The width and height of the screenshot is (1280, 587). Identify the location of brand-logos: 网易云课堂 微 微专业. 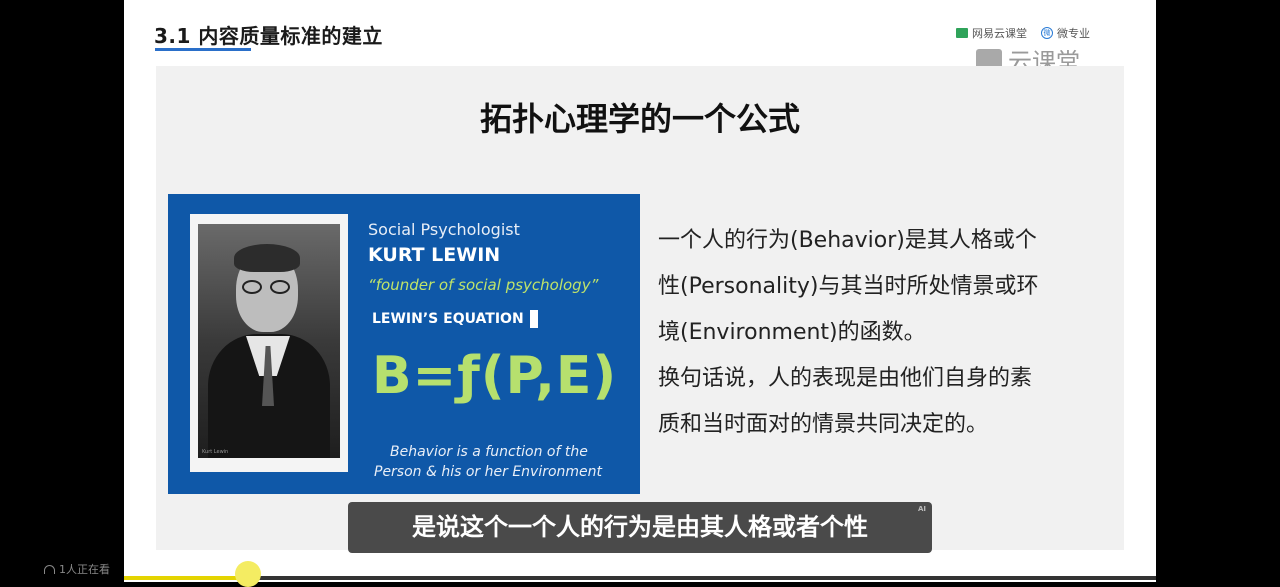
(1023, 33).